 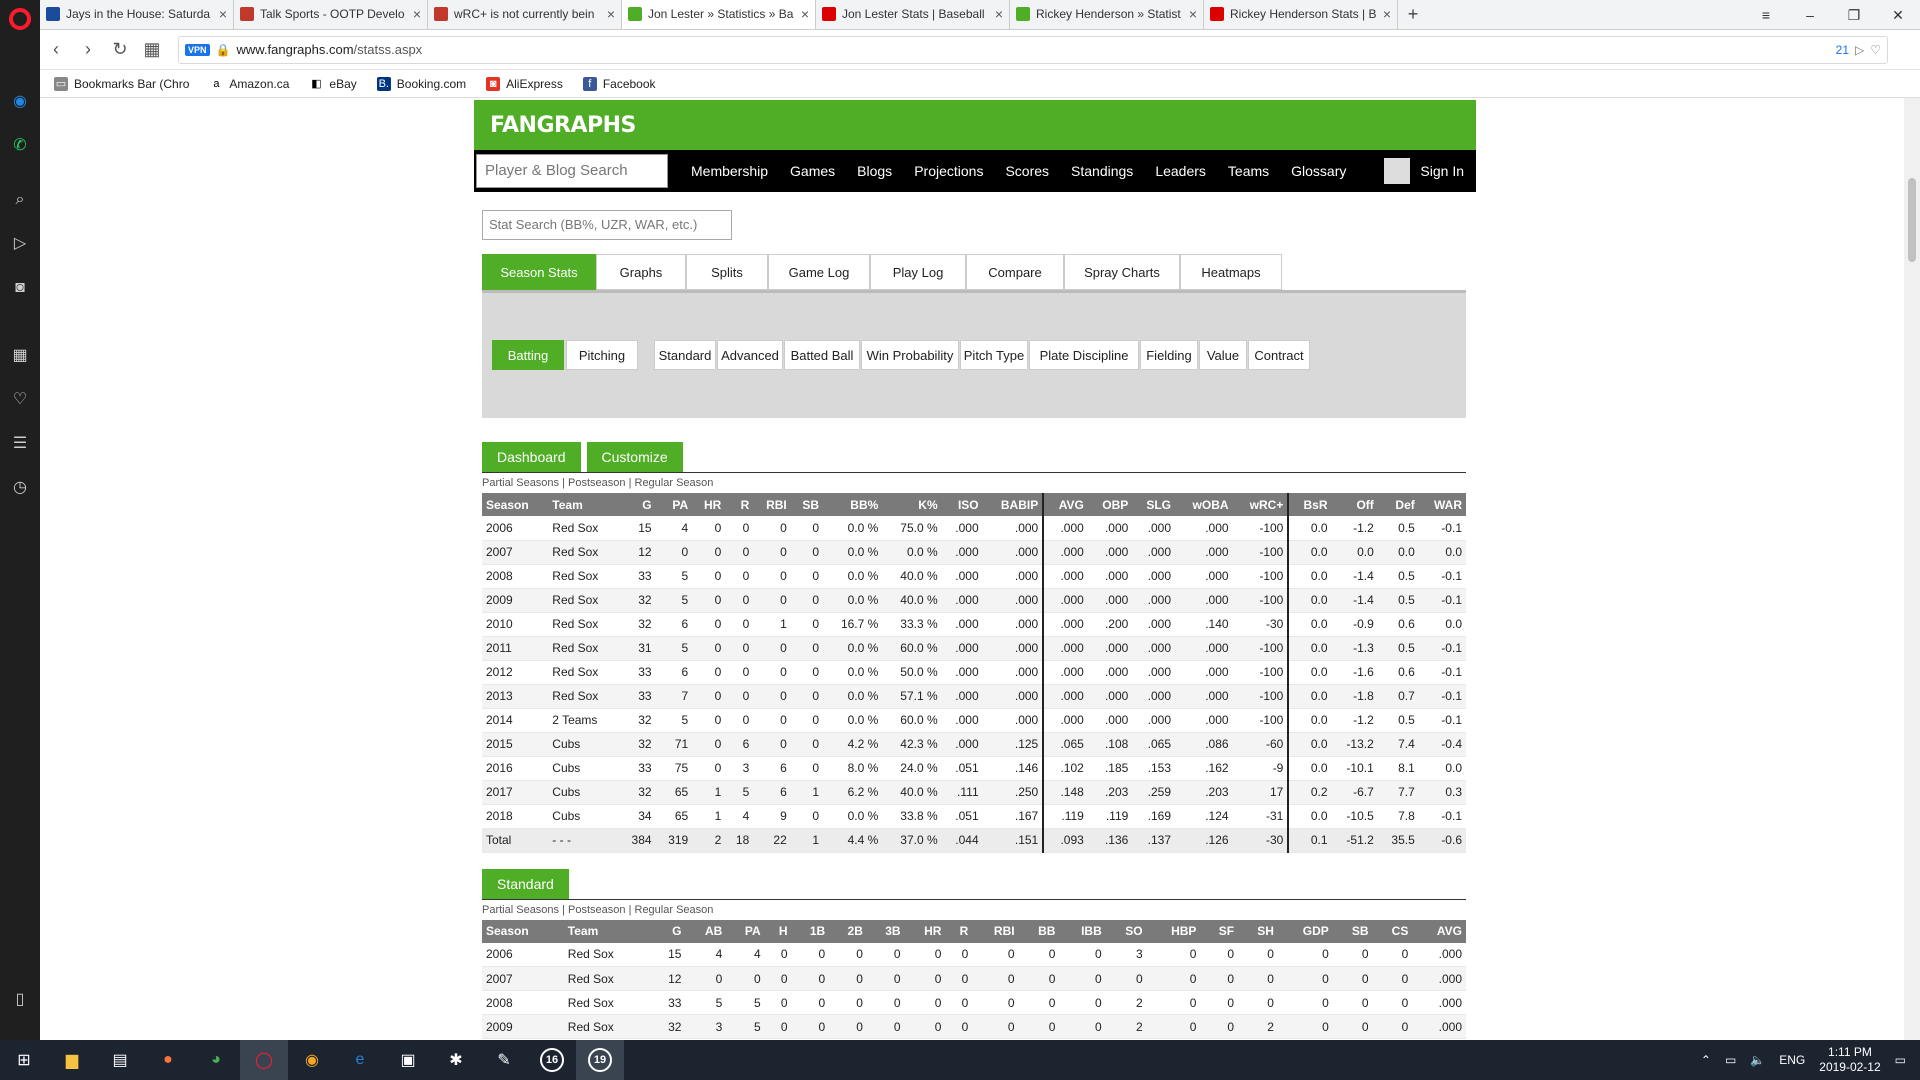 I want to click on volume-icon: 🔈, so click(x=1757, y=1060).